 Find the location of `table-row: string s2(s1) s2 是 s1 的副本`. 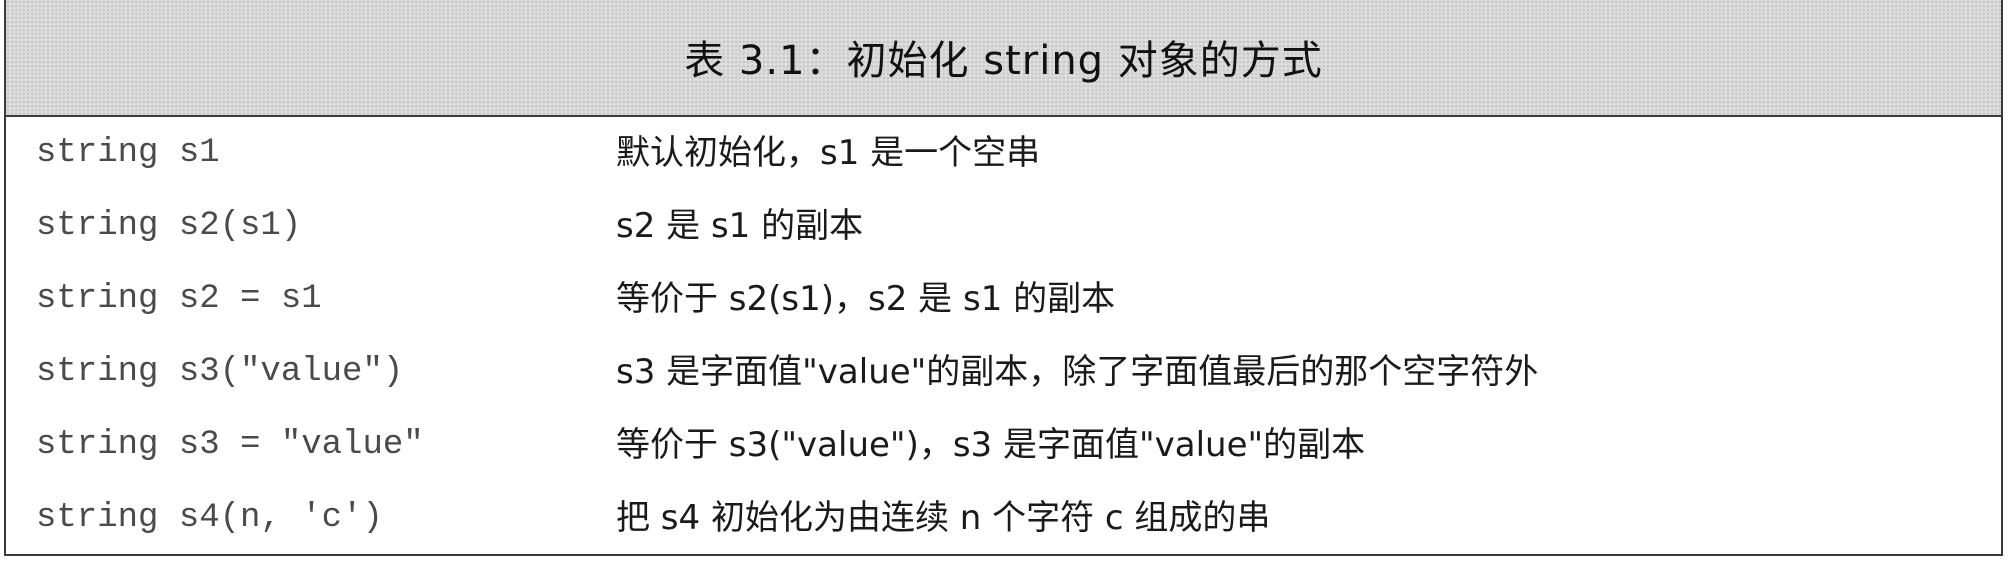

table-row: string s2(s1) s2 是 s1 的副本 is located at coordinates (1003, 226).